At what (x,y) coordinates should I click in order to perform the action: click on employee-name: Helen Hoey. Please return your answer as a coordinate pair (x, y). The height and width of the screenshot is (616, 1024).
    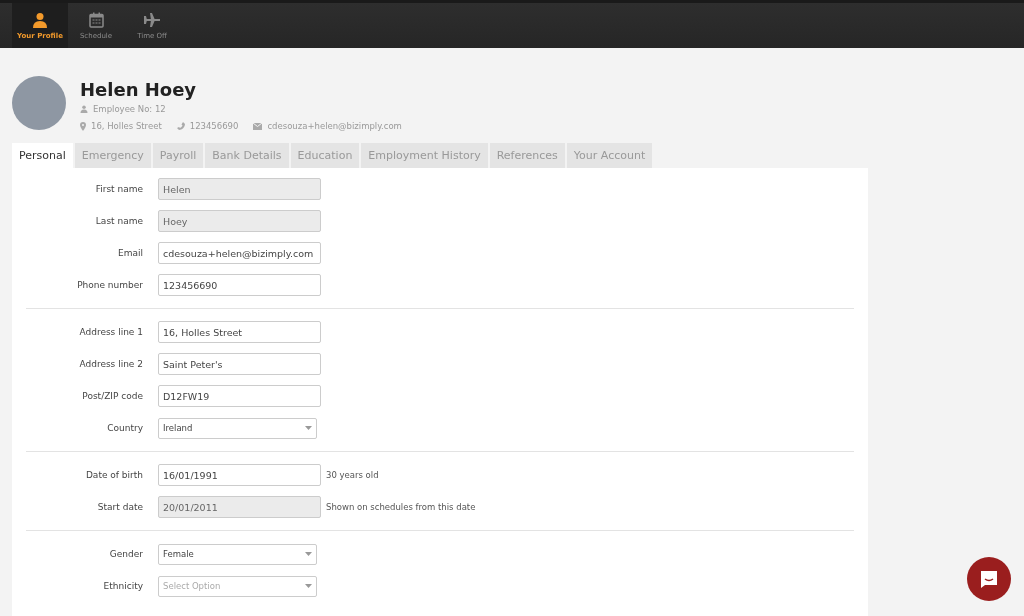
    Looking at the image, I should click on (139, 89).